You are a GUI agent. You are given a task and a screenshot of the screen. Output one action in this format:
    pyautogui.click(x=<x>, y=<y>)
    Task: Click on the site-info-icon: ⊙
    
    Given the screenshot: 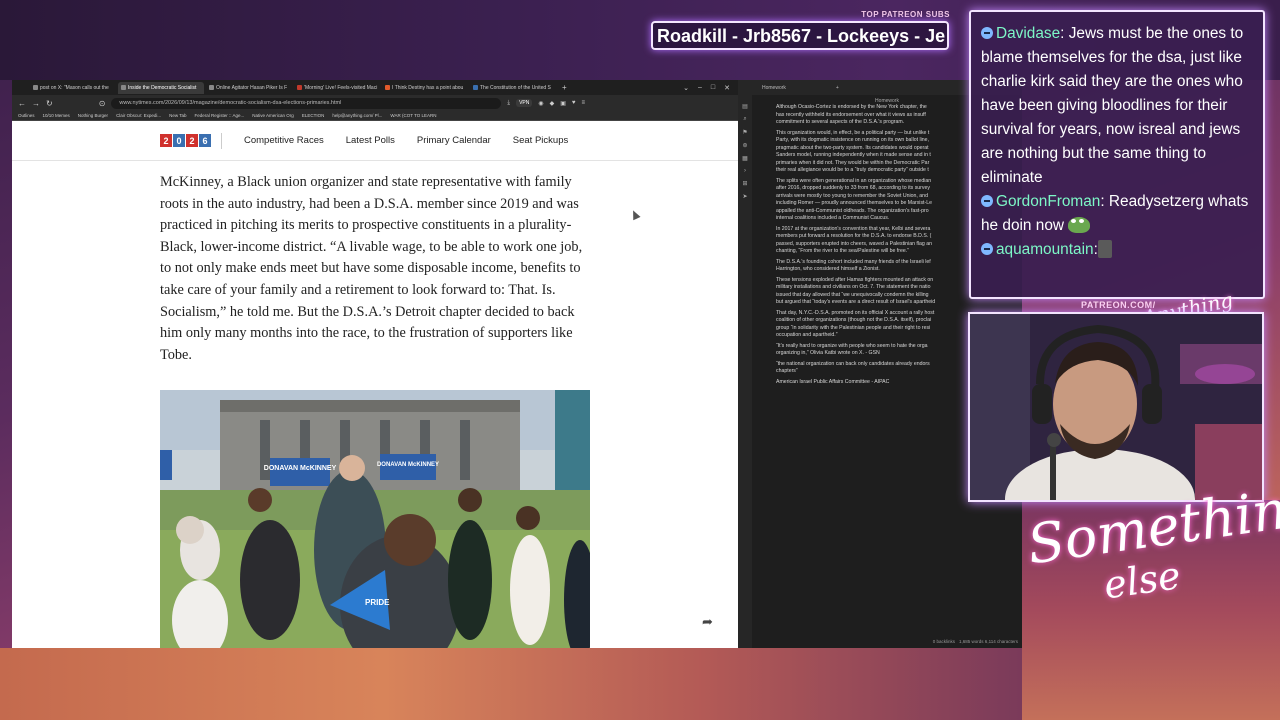 What is the action you would take?
    pyautogui.click(x=102, y=103)
    